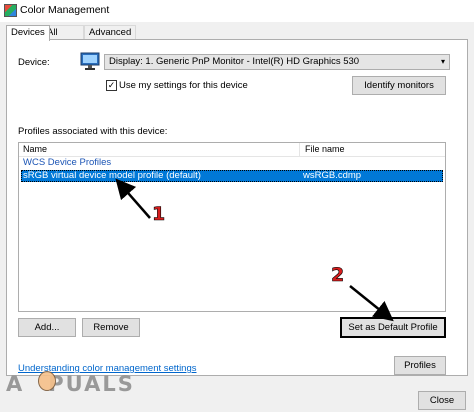 The height and width of the screenshot is (412, 474). What do you see at coordinates (159, 214) in the screenshot?
I see `annotation-number-1: 1` at bounding box center [159, 214].